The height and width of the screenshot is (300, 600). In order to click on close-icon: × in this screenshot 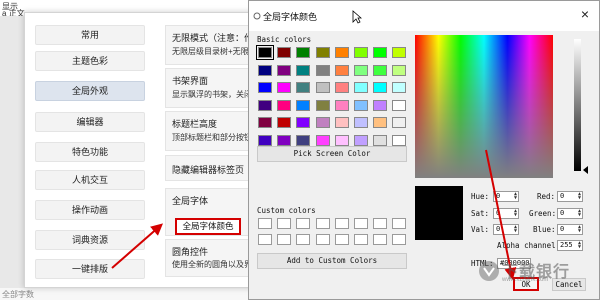, I will do `click(585, 14)`.